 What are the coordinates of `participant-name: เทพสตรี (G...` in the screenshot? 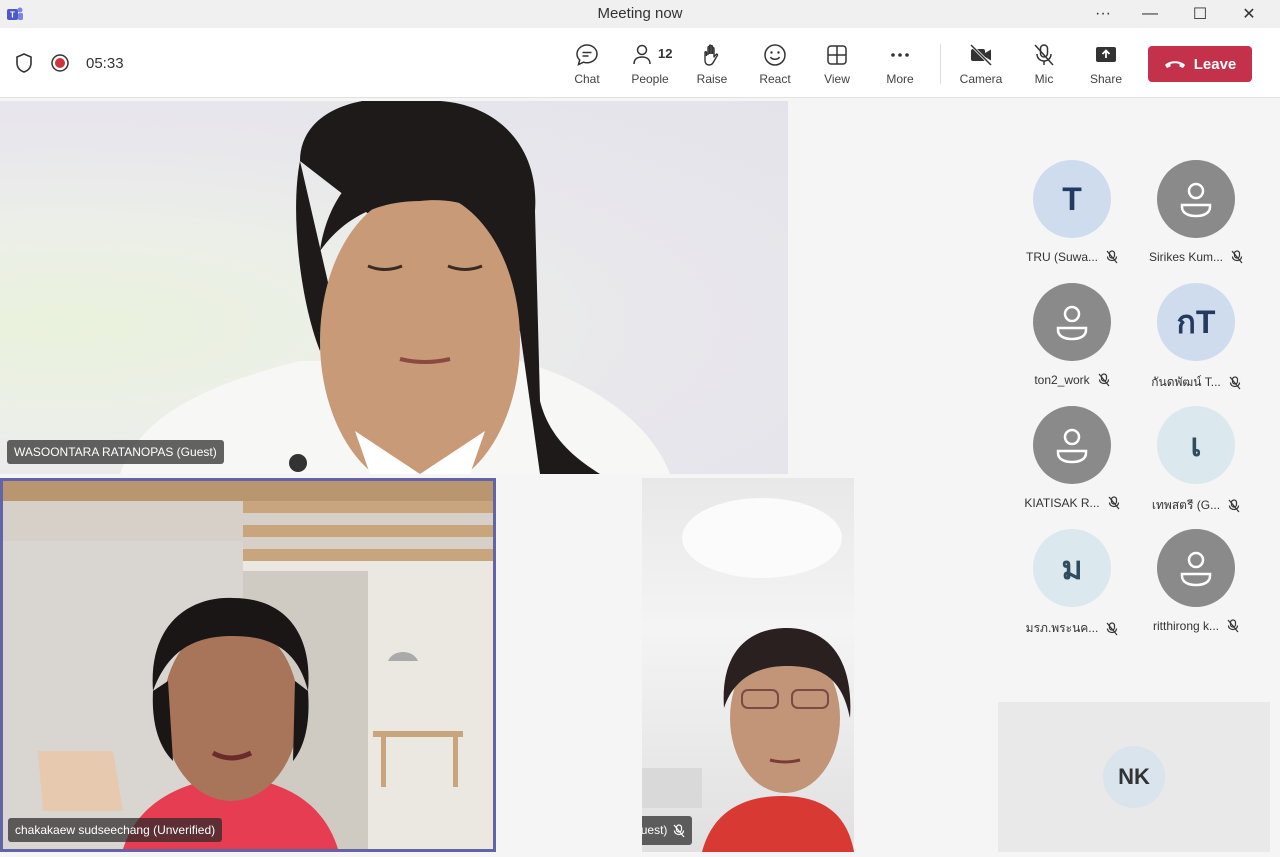 It's located at (1186, 505).